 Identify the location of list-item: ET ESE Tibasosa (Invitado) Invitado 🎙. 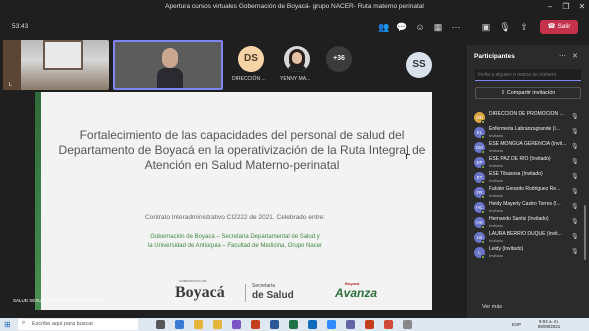
(528, 178).